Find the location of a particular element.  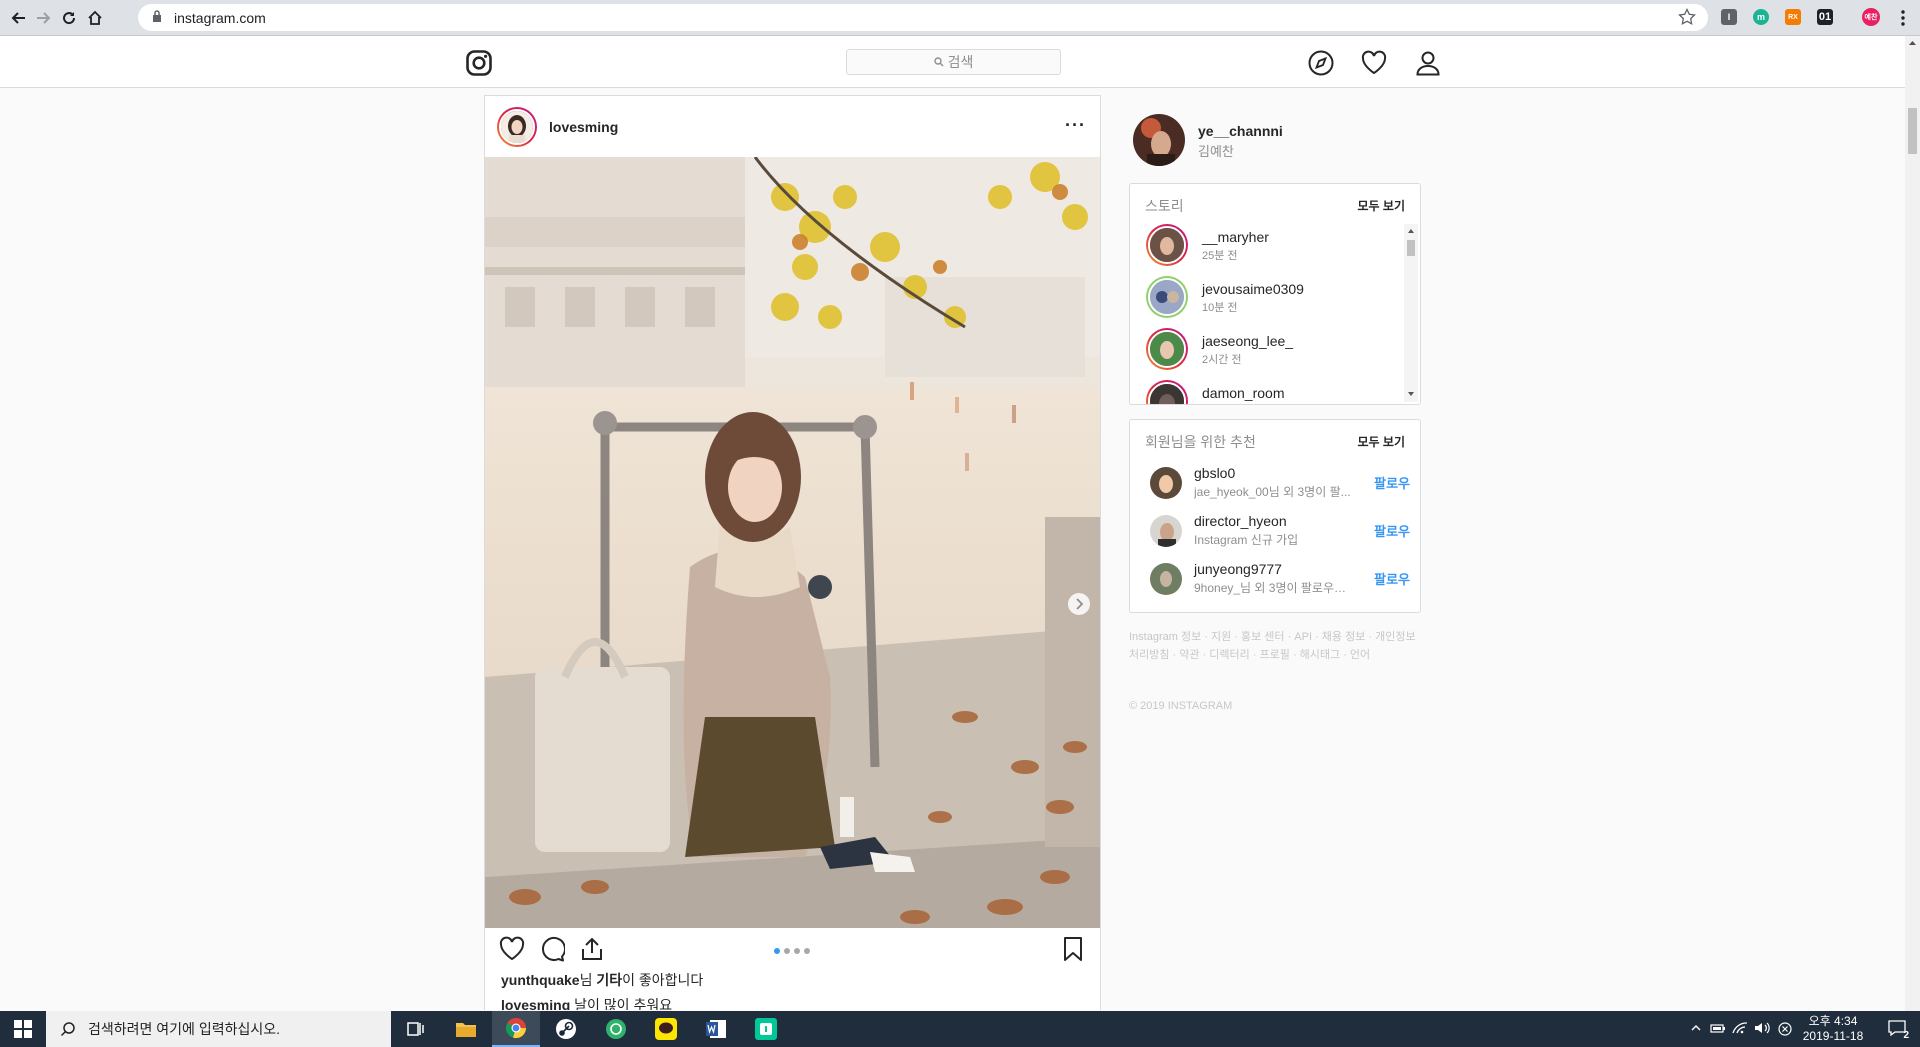

suggestion-item: director_hyeon Instagram 신규 가입 팔로우 is located at coordinates (1280, 531).